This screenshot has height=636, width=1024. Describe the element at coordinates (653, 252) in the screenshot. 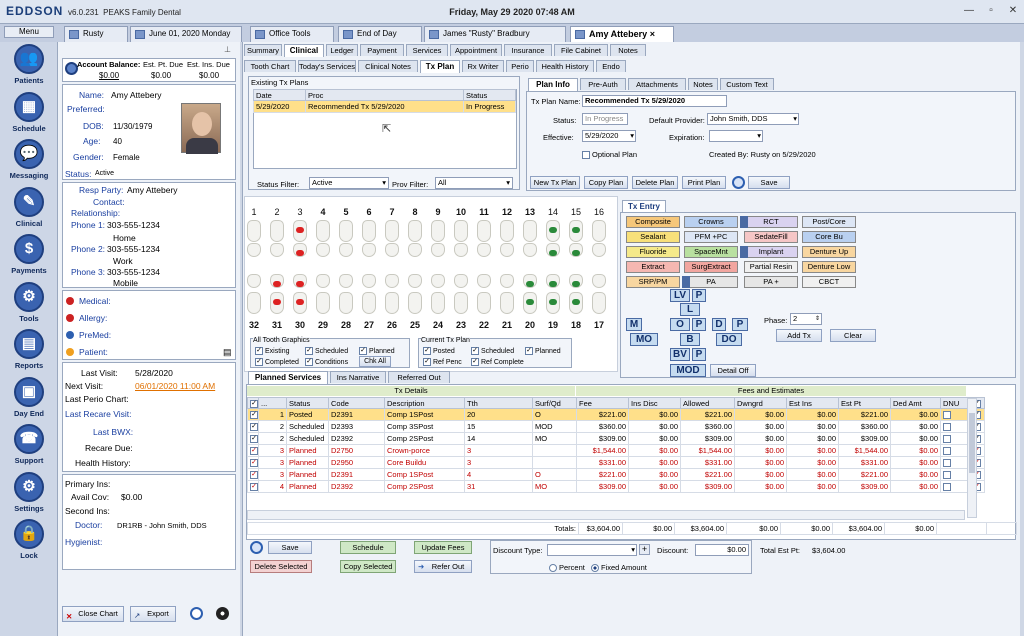

I see `tx-fluoride-button: Fluoride` at that location.